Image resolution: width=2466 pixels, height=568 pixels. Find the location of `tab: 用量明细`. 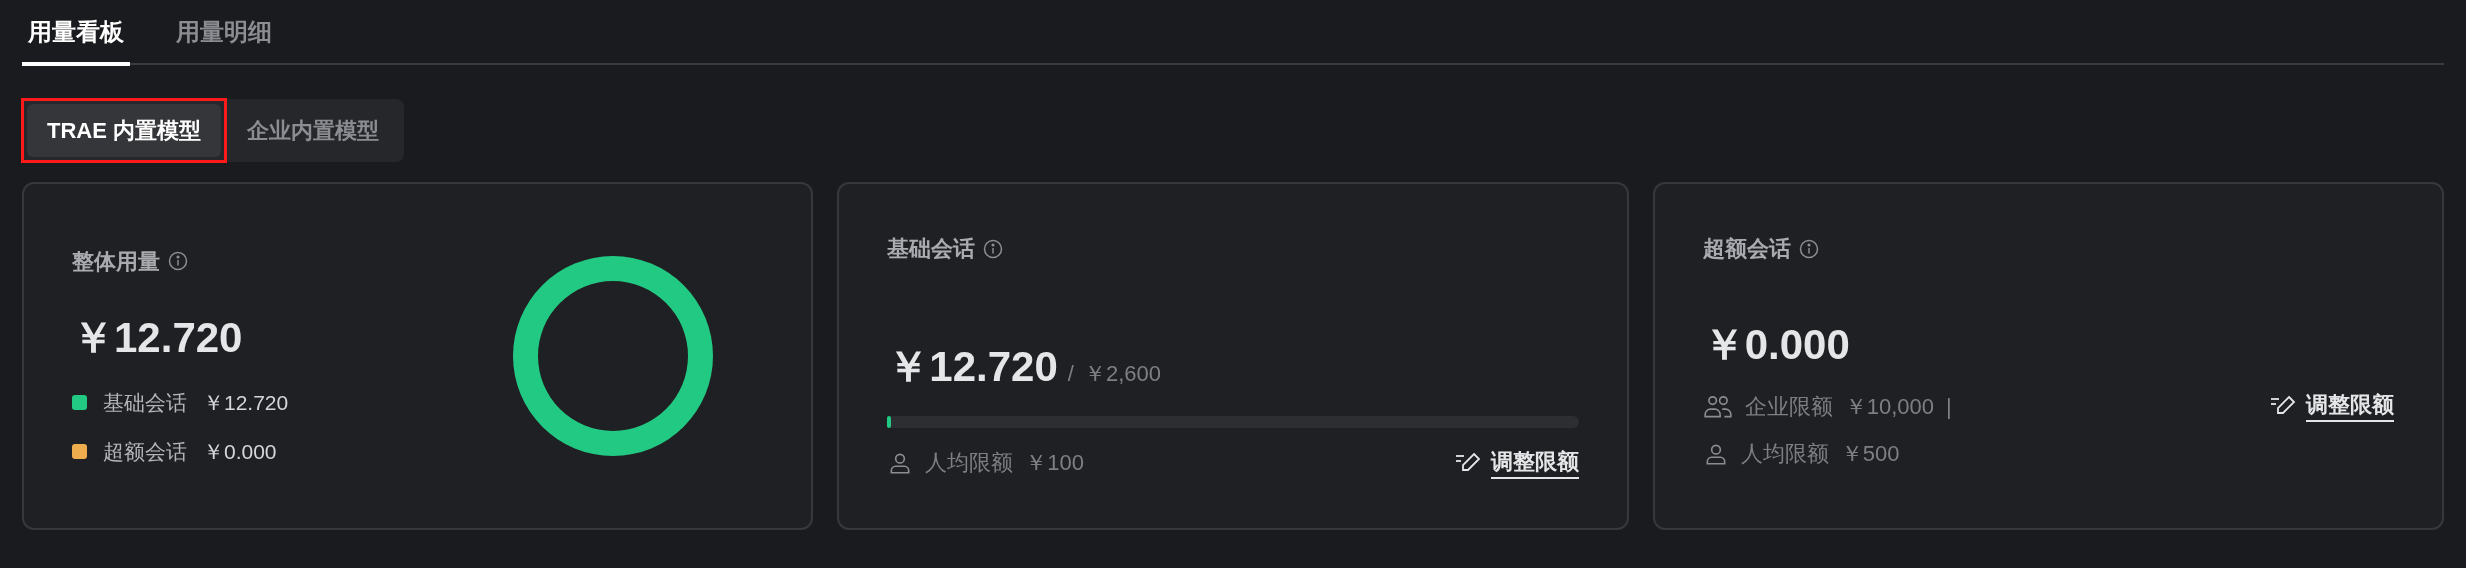

tab: 用量明细 is located at coordinates (224, 40).